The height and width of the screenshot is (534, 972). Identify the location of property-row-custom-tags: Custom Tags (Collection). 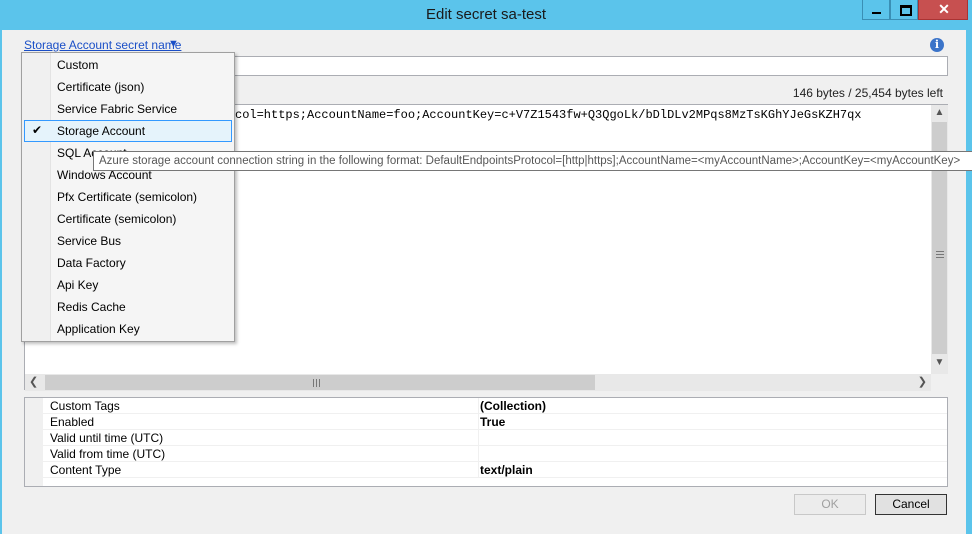
(495, 406).